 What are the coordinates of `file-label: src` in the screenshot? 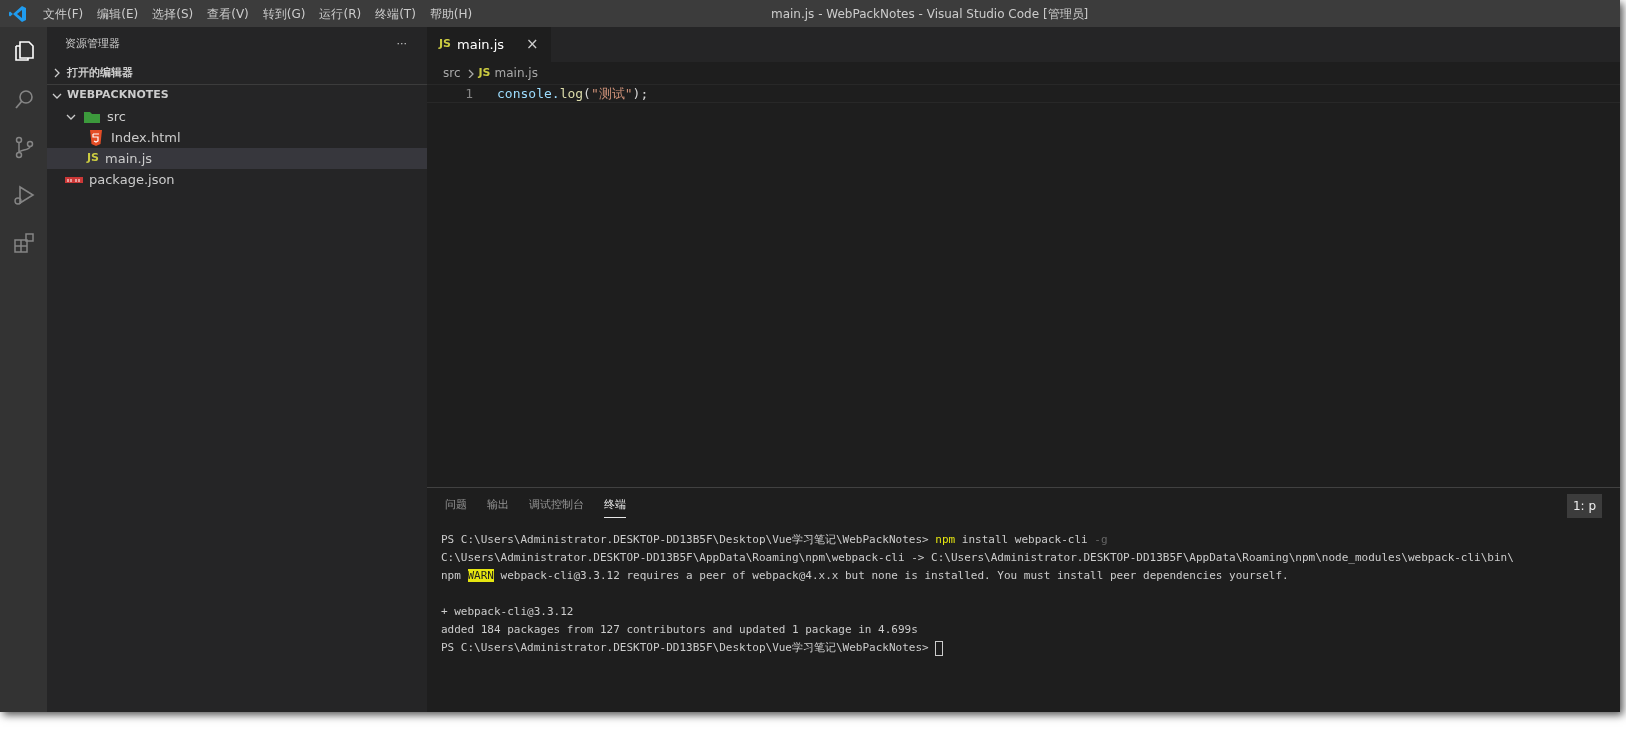 It's located at (116, 116).